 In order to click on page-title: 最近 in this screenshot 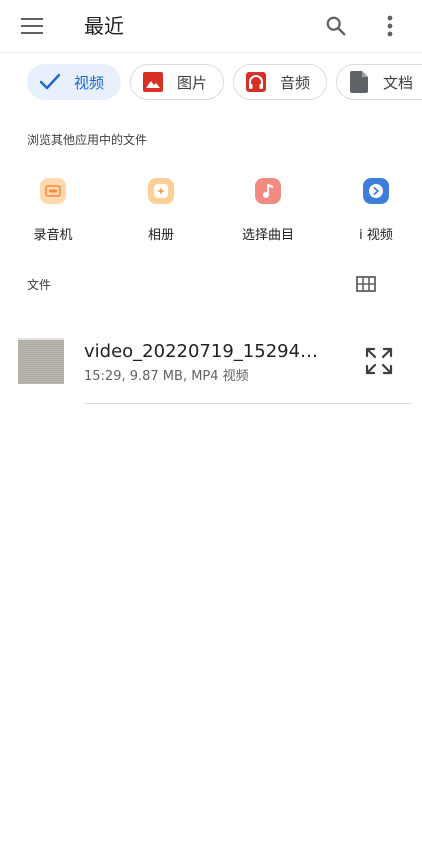, I will do `click(104, 26)`.